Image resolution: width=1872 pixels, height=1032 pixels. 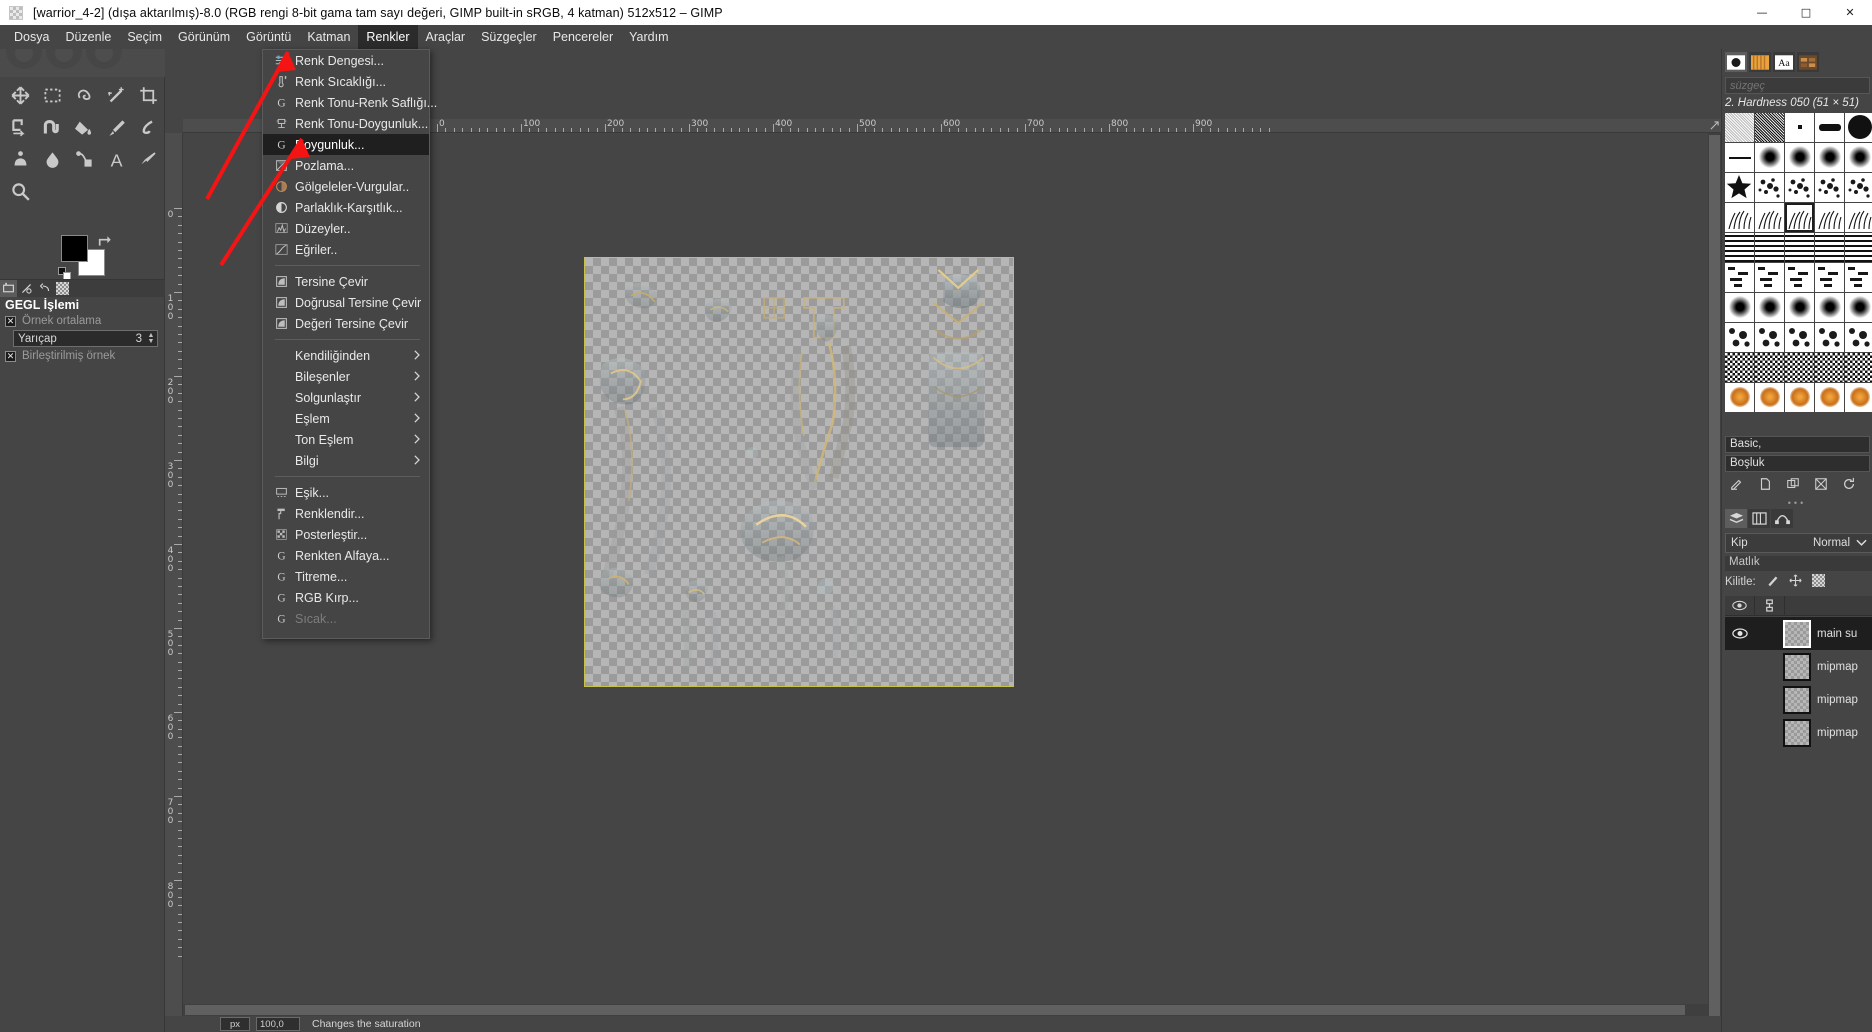 I want to click on sample-average-option: ✕ Örnek ortalama, so click(x=53, y=321).